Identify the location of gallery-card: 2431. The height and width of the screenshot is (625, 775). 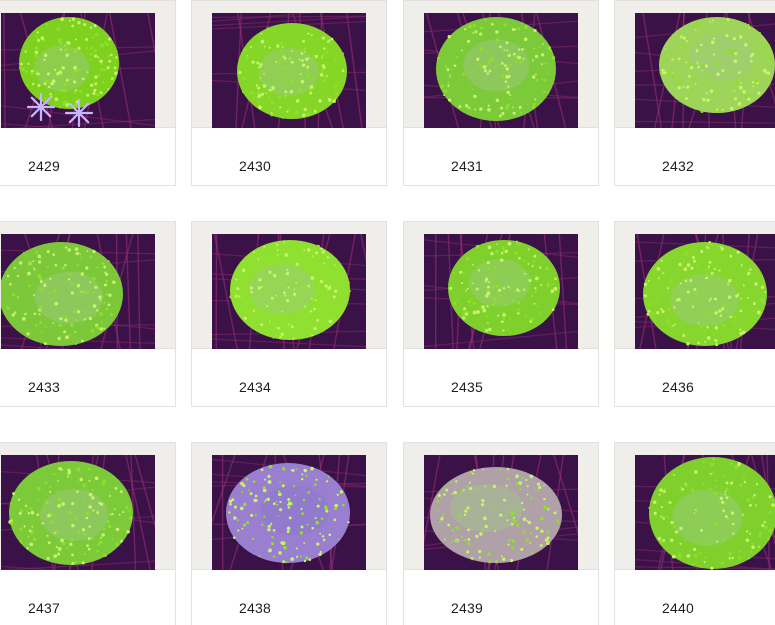
(501, 93).